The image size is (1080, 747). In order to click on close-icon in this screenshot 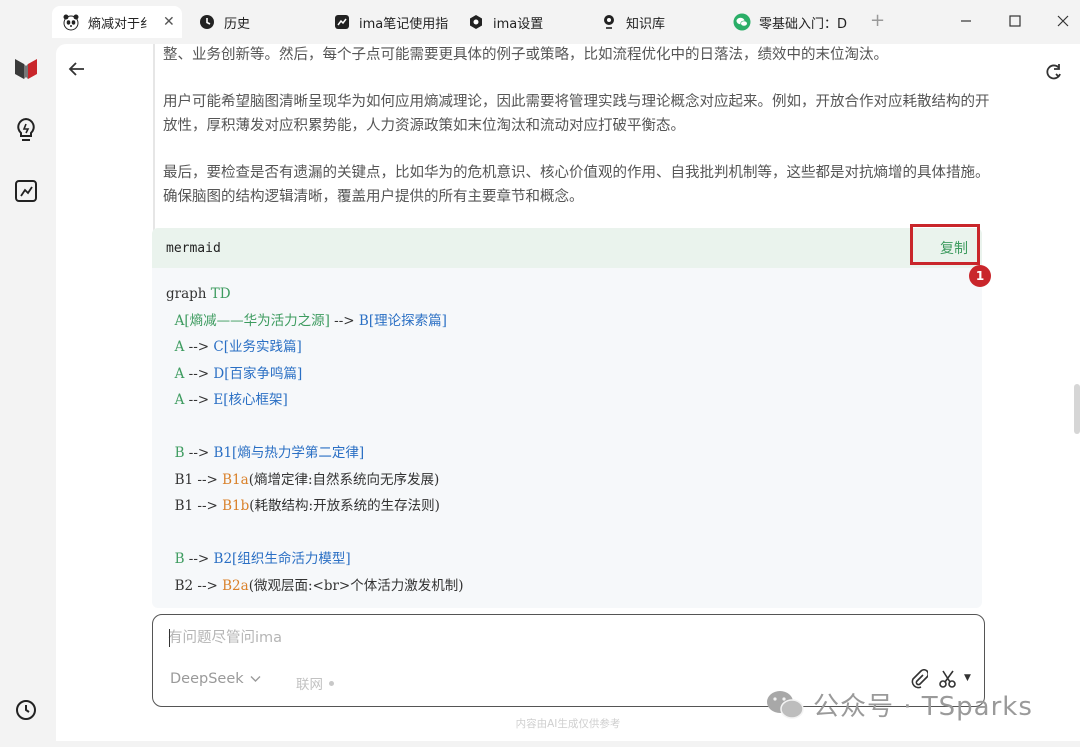, I will do `click(1063, 21)`.